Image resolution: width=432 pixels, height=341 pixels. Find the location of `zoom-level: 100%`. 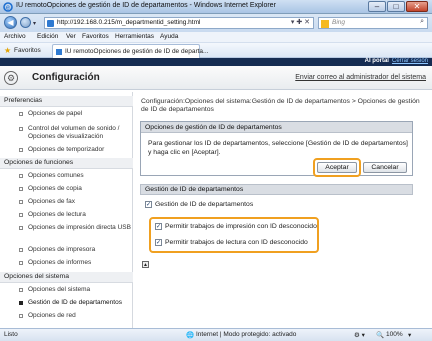

zoom-level: 100% is located at coordinates (394, 334).